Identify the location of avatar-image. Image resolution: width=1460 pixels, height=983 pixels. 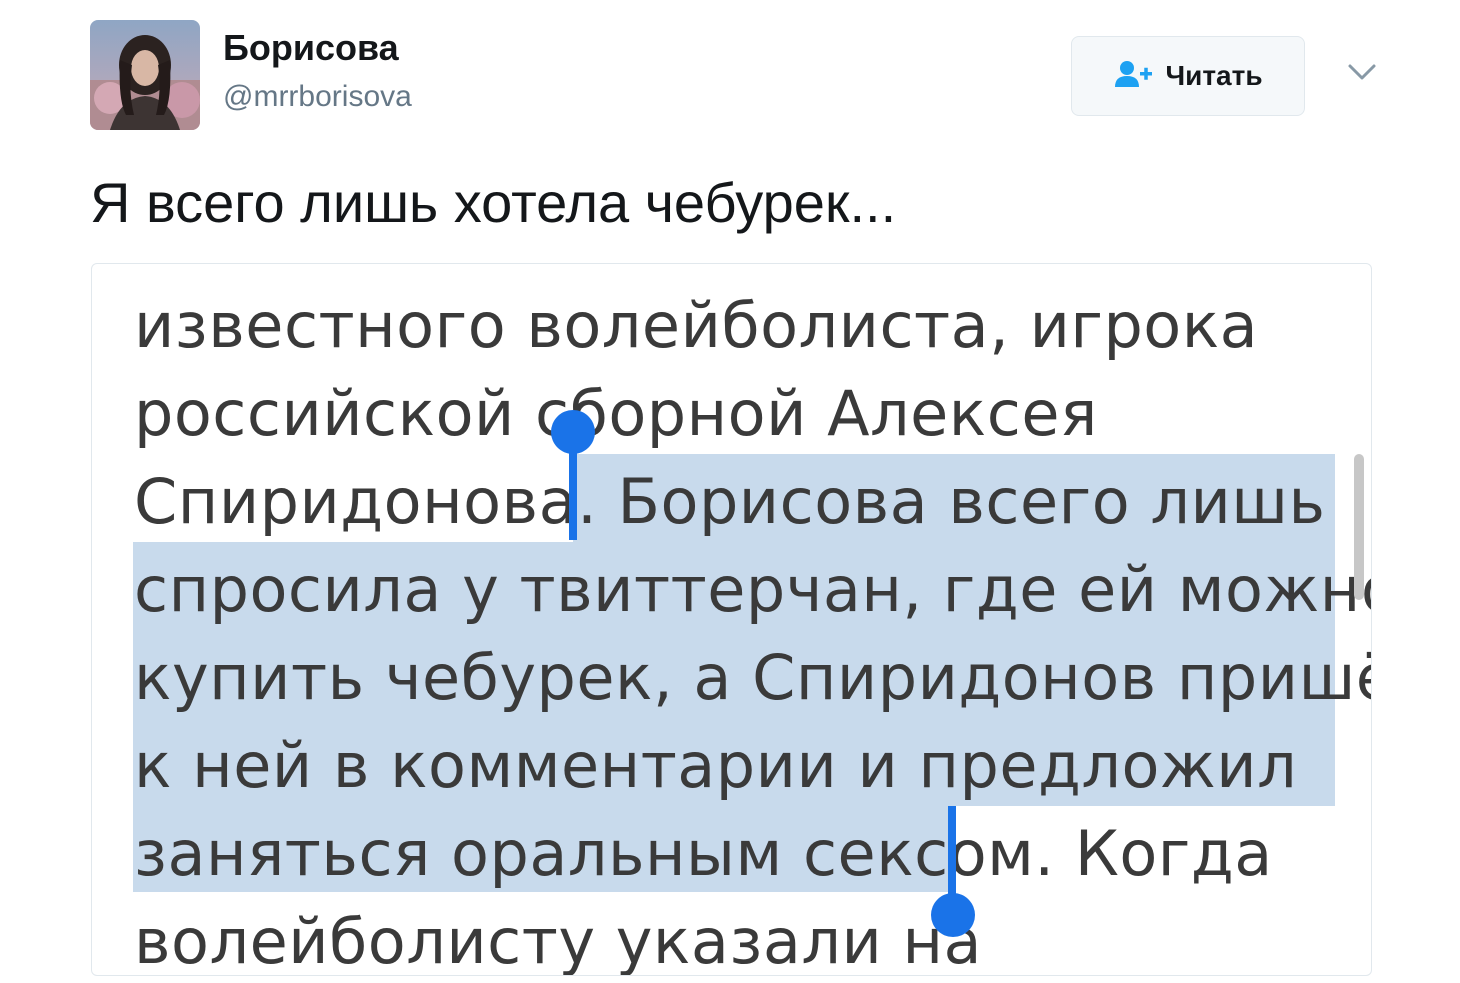
(145, 75).